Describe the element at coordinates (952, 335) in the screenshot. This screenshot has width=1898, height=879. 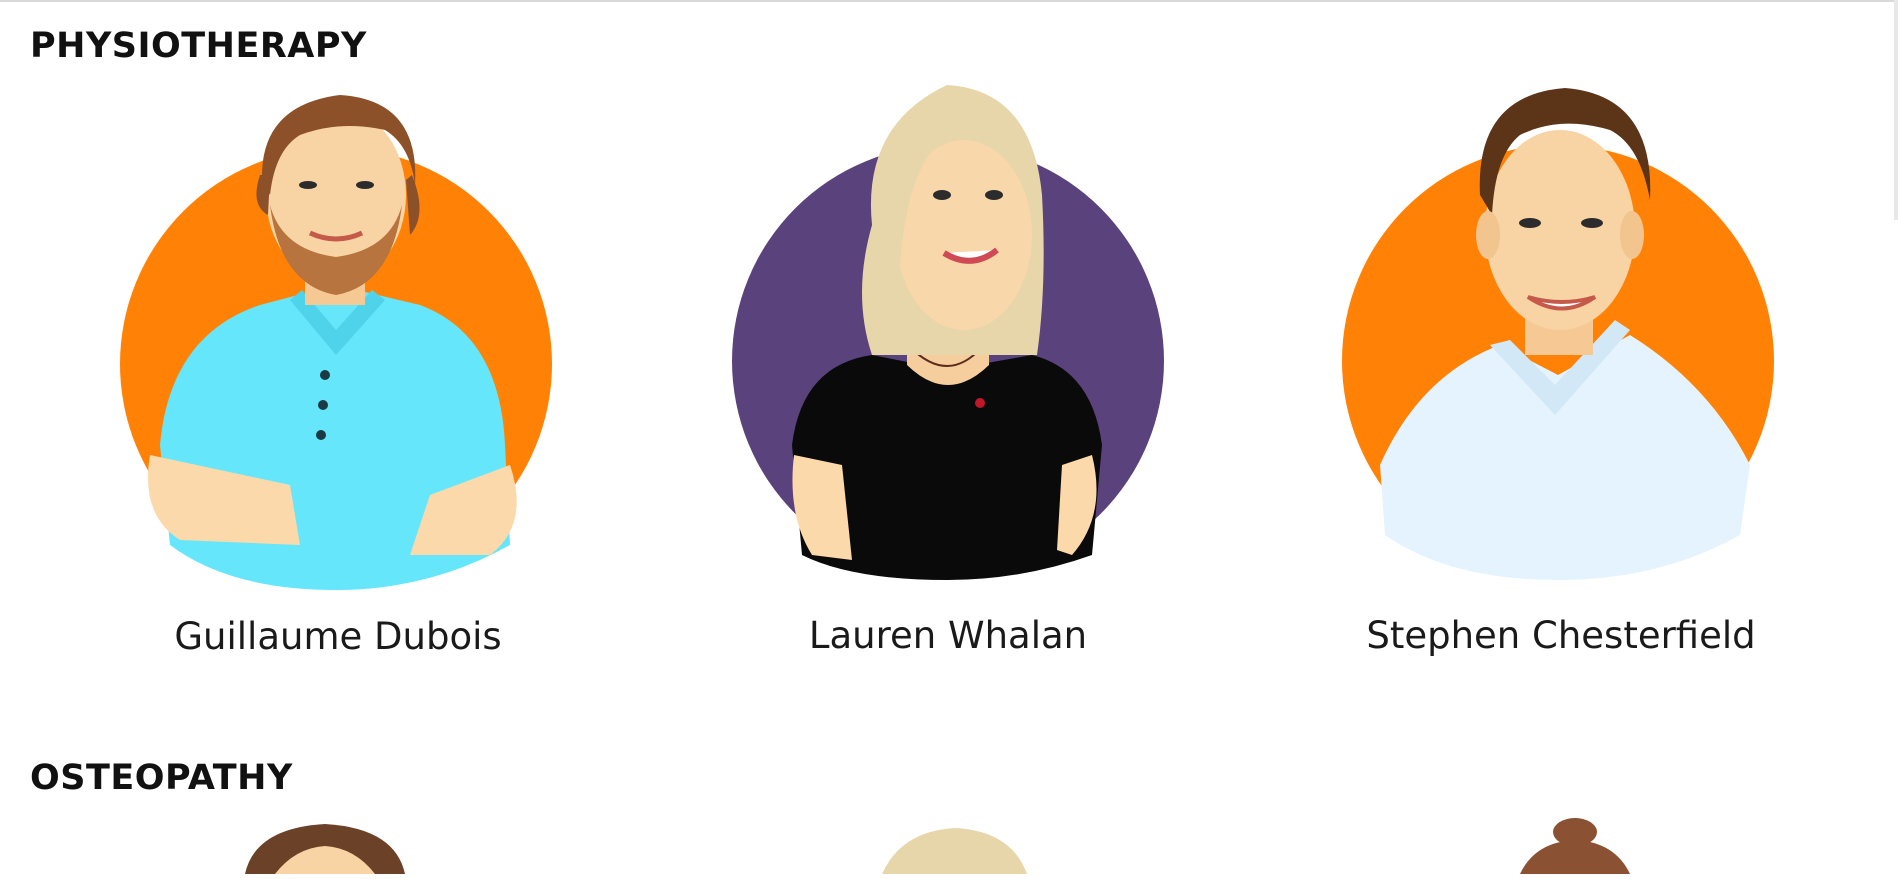
I see `avatar-lauren-whalan` at that location.